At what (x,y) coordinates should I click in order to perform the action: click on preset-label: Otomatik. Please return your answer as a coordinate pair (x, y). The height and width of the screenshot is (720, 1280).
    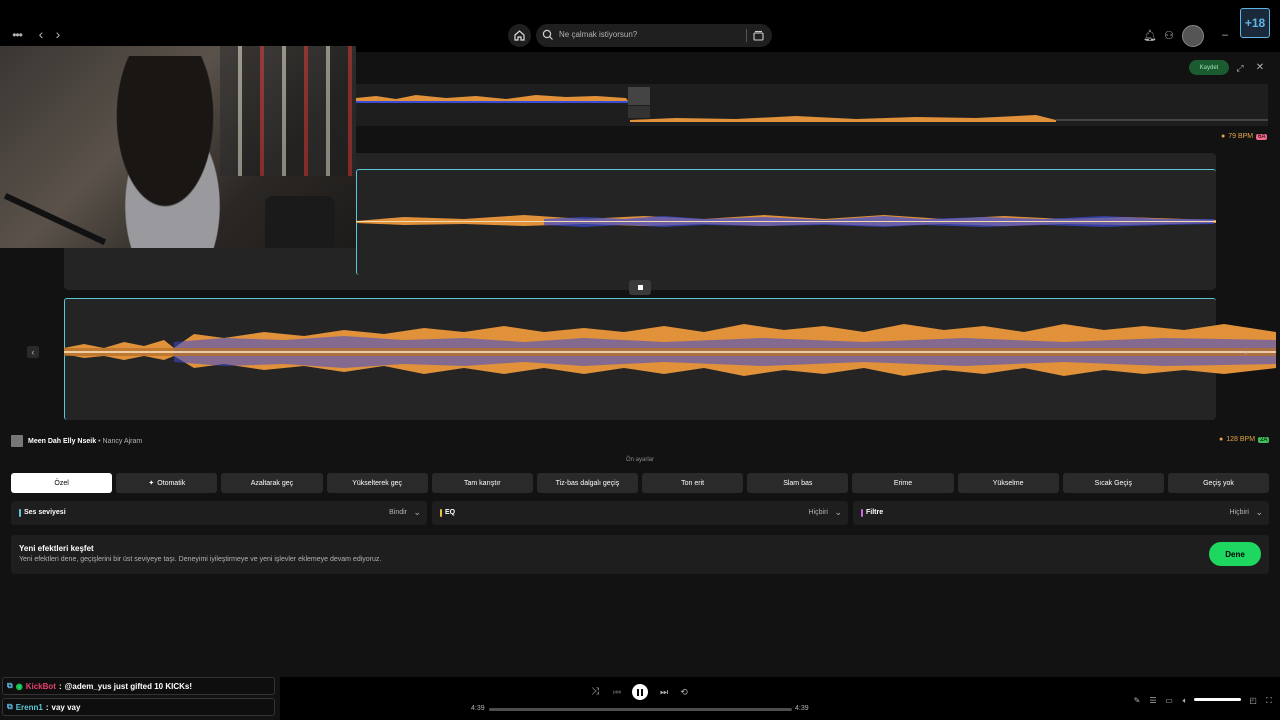
    Looking at the image, I should click on (171, 483).